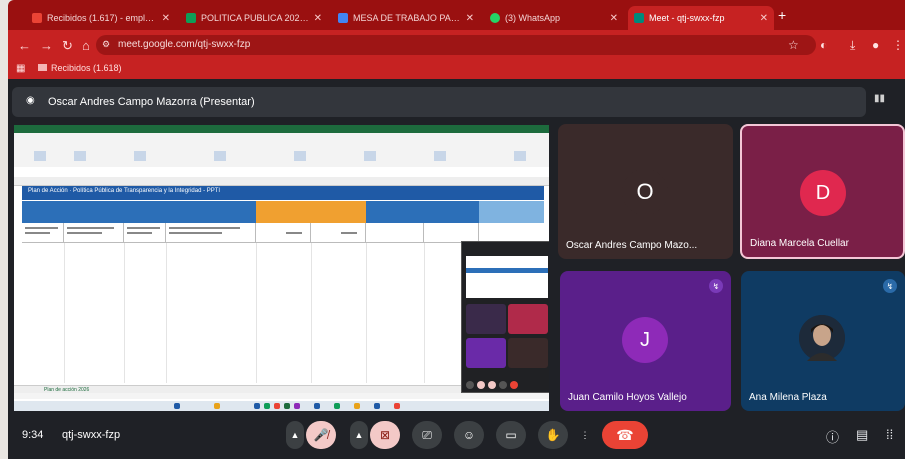  Describe the element at coordinates (281, 406) in the screenshot. I see `windows-taskbar` at that location.